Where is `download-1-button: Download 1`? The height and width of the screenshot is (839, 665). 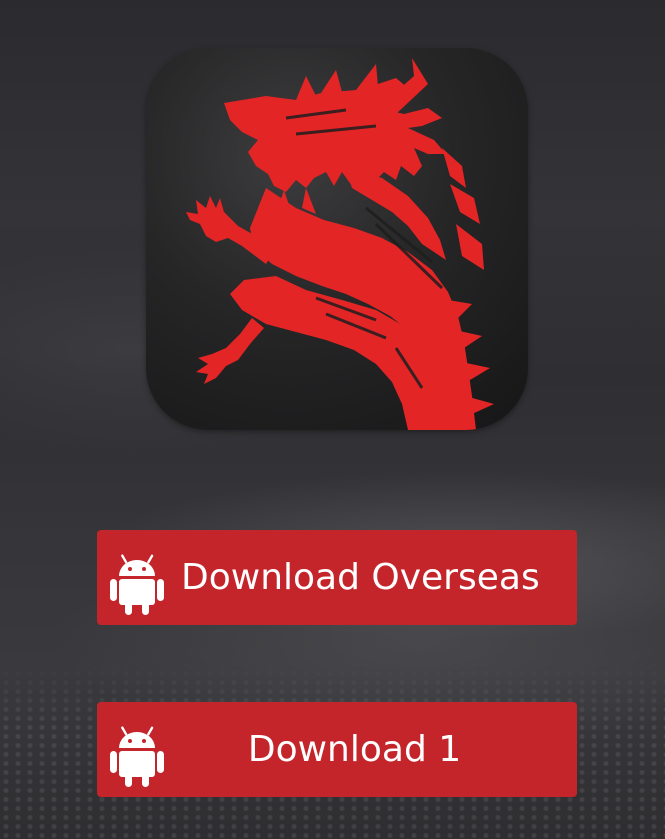 download-1-button: Download 1 is located at coordinates (337, 749).